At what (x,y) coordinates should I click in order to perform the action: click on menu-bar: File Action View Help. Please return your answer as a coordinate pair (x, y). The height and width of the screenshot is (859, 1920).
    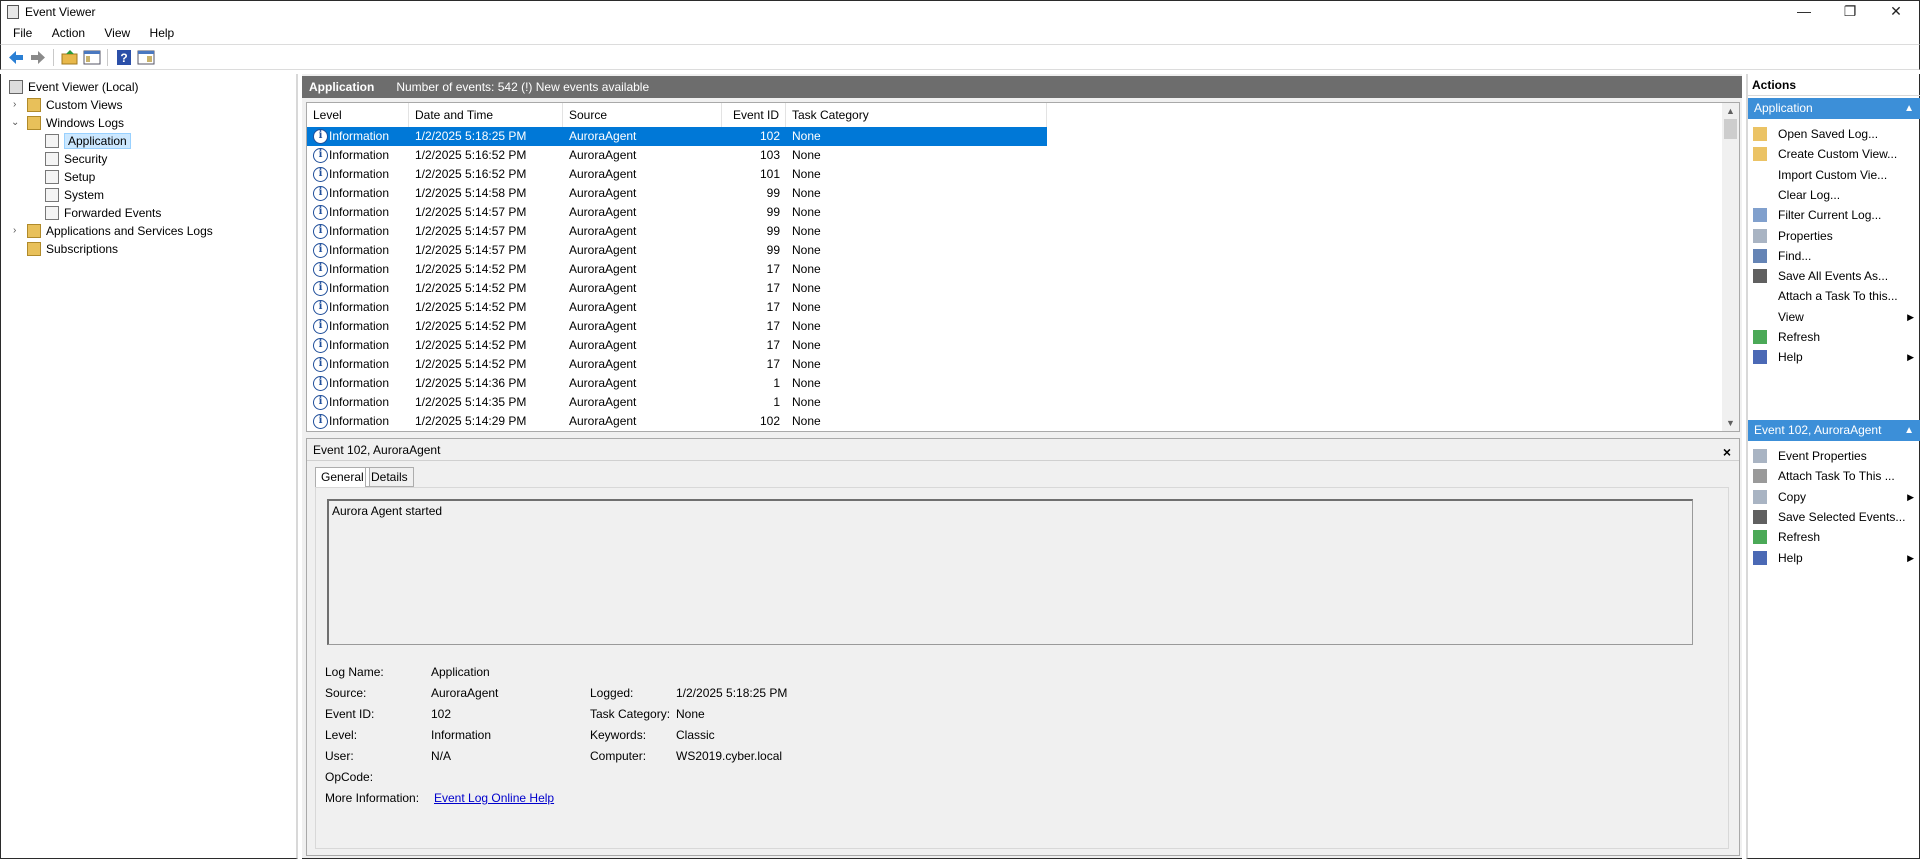
    Looking at the image, I should click on (960, 33).